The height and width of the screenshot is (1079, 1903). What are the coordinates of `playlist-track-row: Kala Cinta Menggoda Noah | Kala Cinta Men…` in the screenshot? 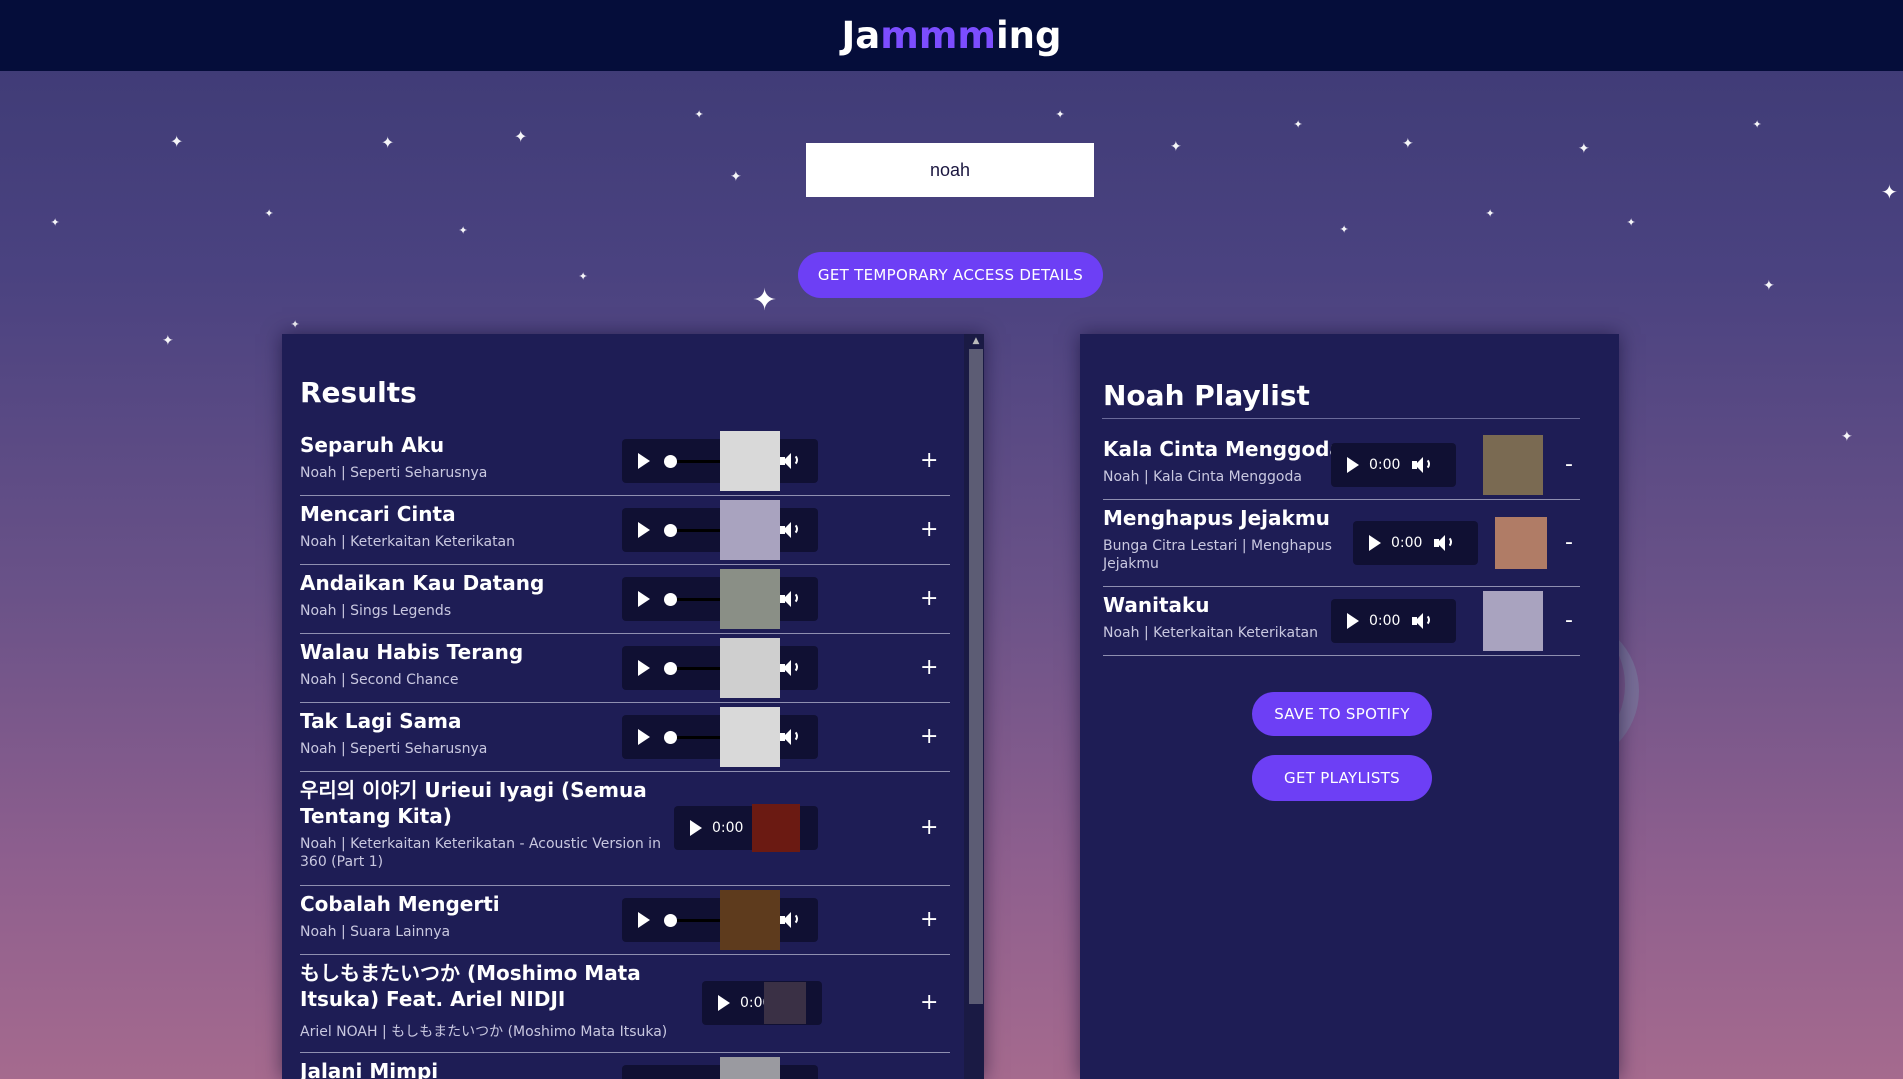 It's located at (1341, 465).